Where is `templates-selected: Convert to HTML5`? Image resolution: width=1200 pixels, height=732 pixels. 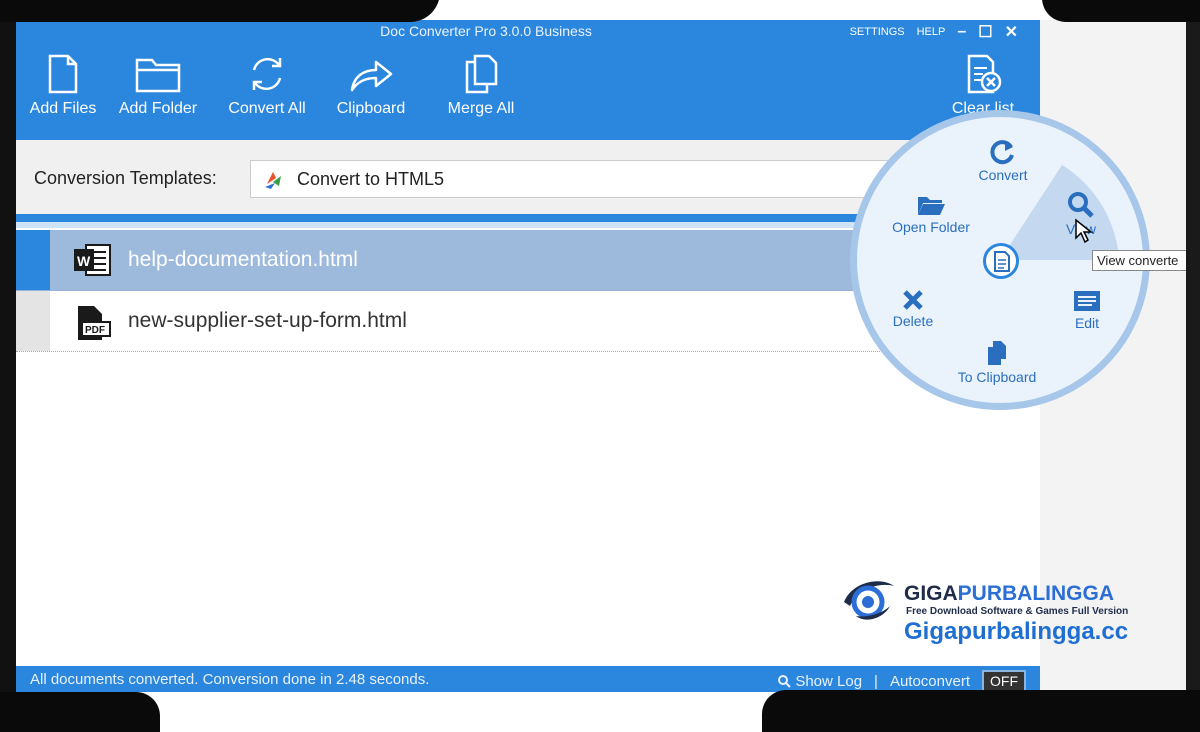 templates-selected: Convert to HTML5 is located at coordinates (371, 179).